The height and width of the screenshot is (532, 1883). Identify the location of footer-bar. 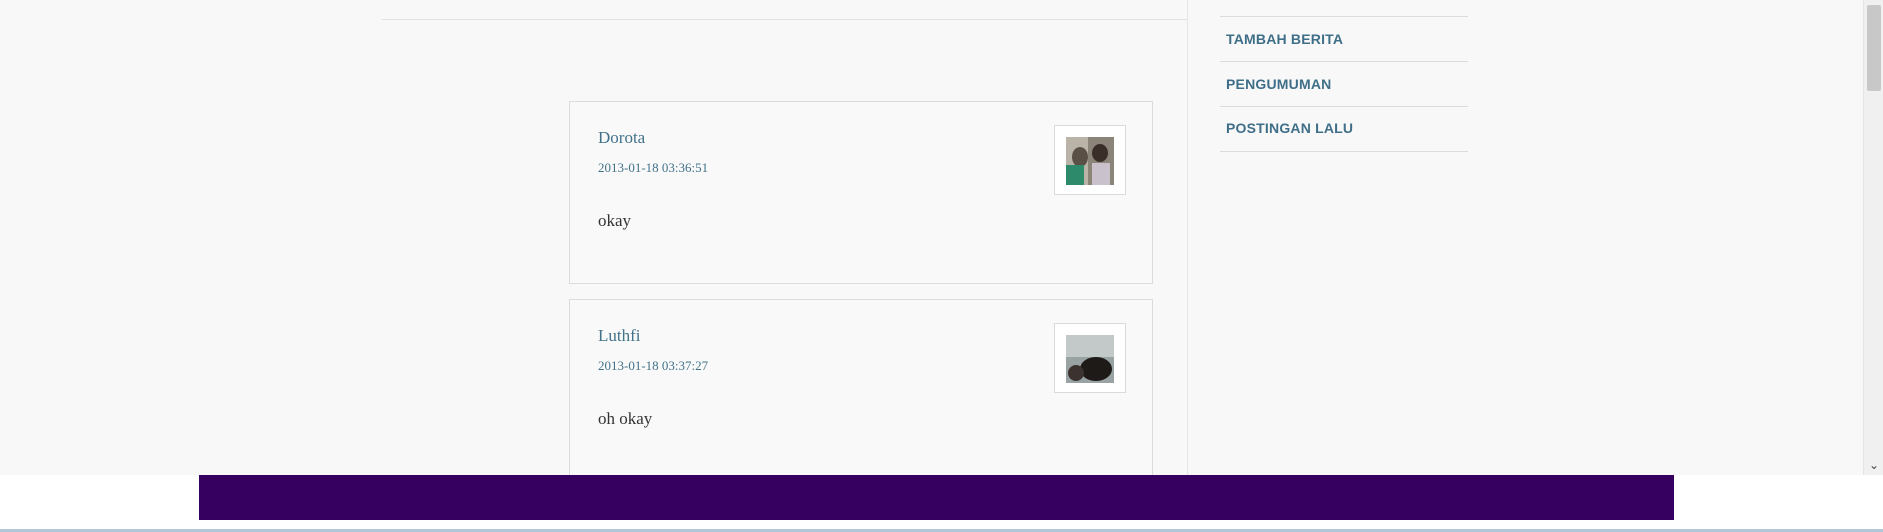
(936, 497).